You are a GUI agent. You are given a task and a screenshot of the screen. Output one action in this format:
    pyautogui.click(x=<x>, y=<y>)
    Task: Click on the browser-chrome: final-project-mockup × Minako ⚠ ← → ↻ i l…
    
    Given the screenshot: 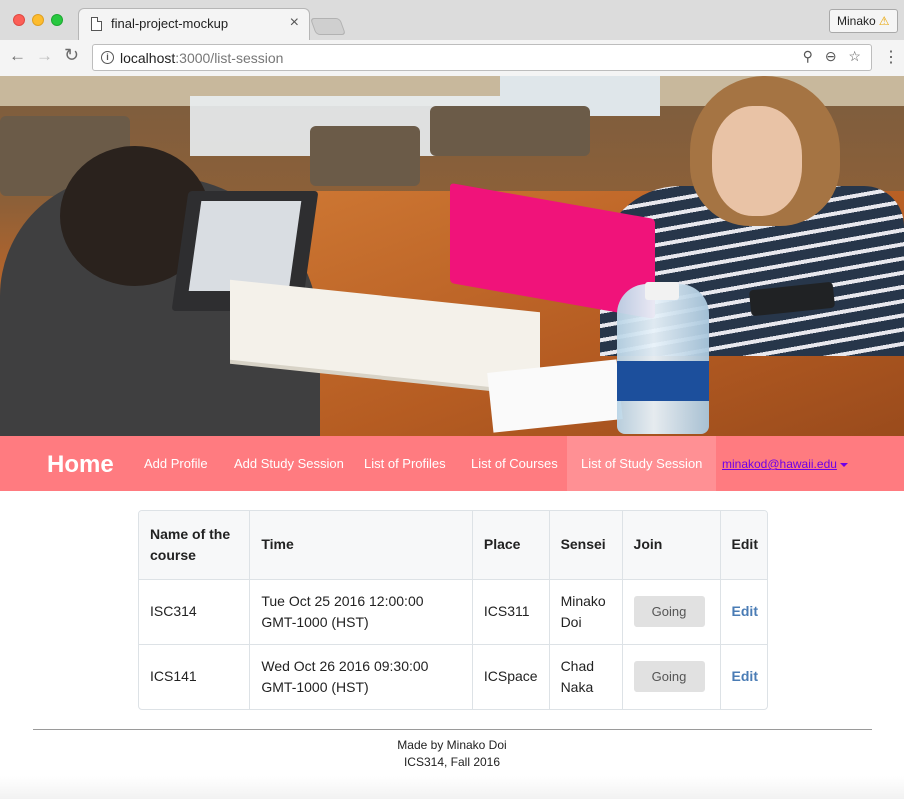 What is the action you would take?
    pyautogui.click(x=452, y=38)
    